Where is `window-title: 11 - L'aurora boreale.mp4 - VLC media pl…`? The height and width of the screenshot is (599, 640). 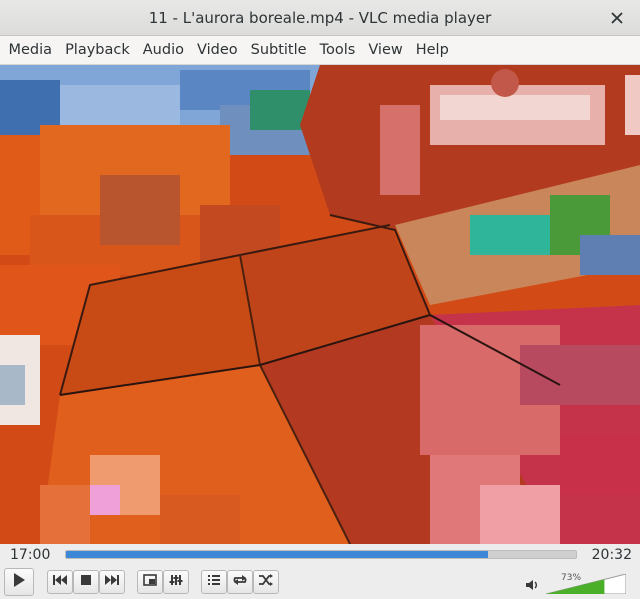 window-title: 11 - L'aurora boreale.mp4 - VLC media pl… is located at coordinates (320, 17).